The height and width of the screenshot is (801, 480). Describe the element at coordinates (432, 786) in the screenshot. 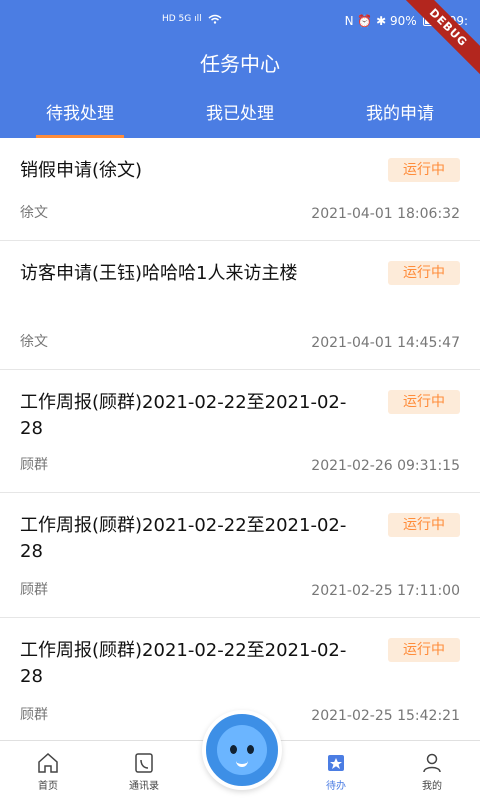

I see `nav-profile-label: 我的` at that location.